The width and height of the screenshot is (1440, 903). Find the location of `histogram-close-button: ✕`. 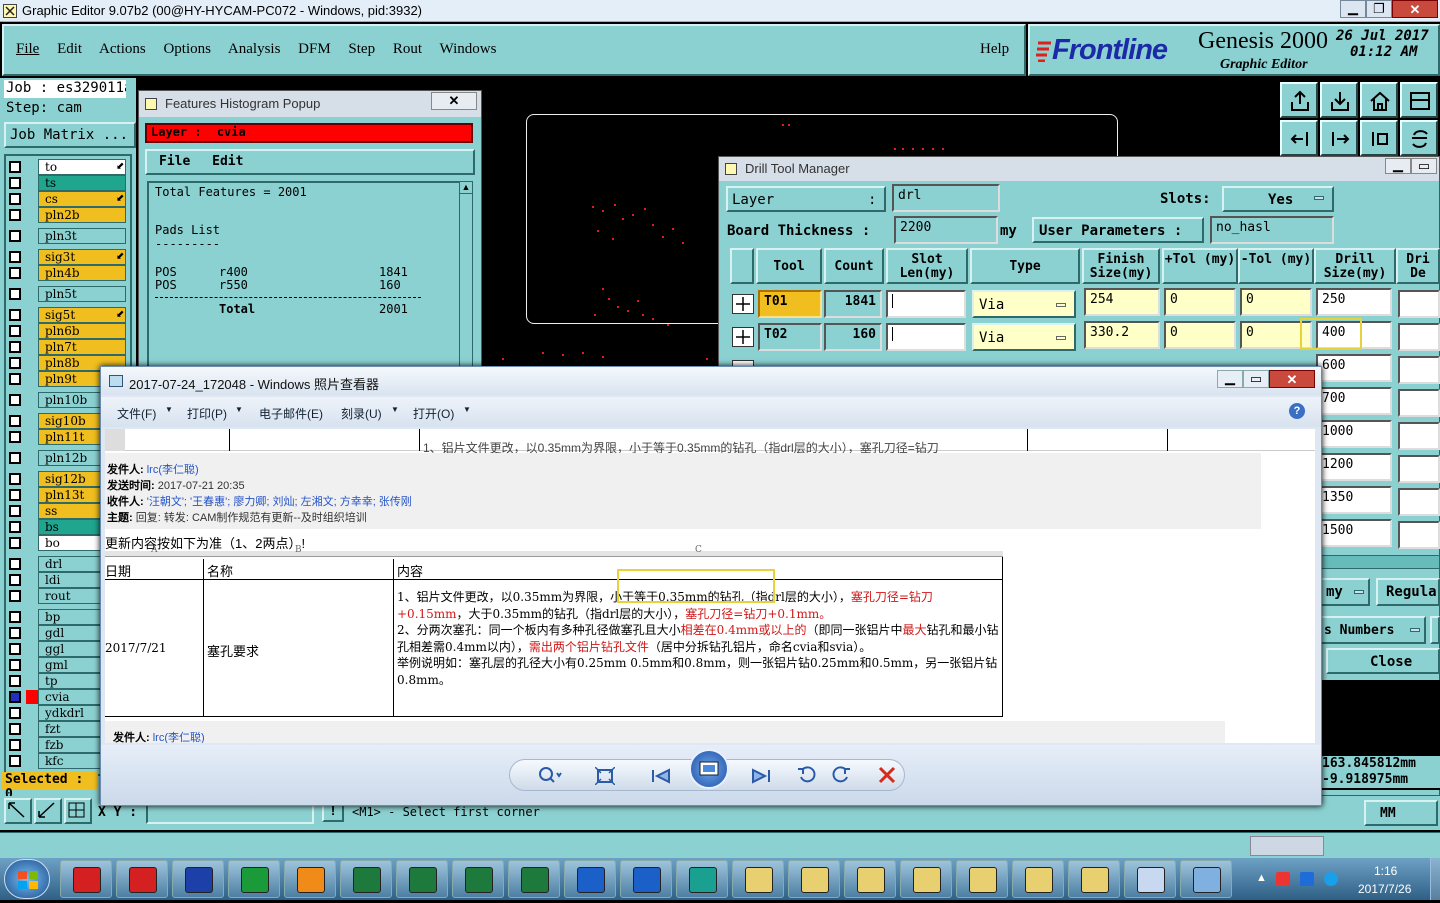

histogram-close-button: ✕ is located at coordinates (454, 101).